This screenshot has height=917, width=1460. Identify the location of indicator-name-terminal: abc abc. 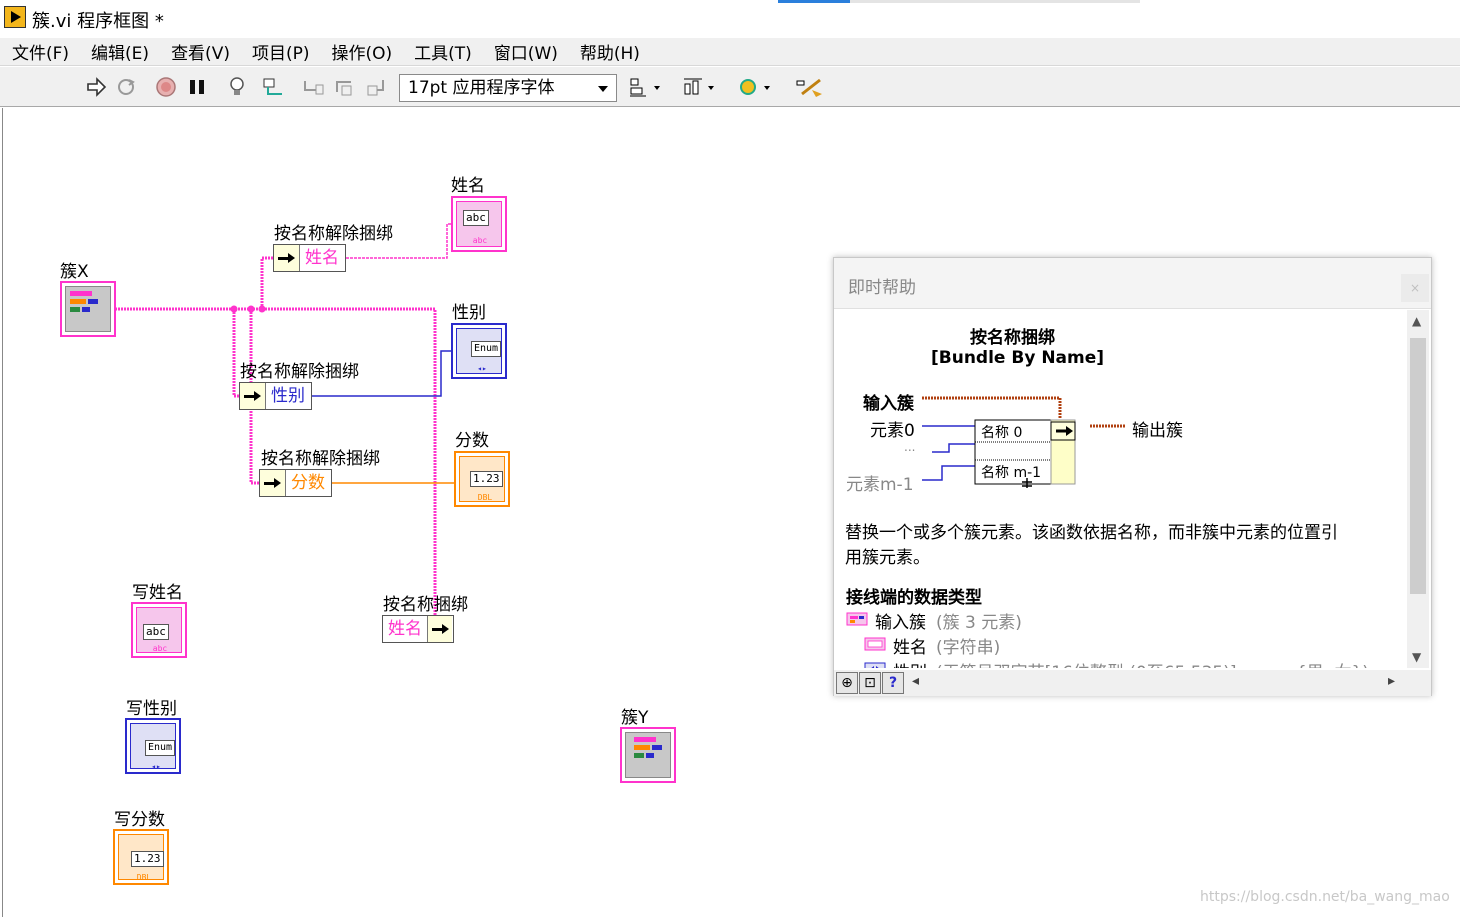
(479, 224).